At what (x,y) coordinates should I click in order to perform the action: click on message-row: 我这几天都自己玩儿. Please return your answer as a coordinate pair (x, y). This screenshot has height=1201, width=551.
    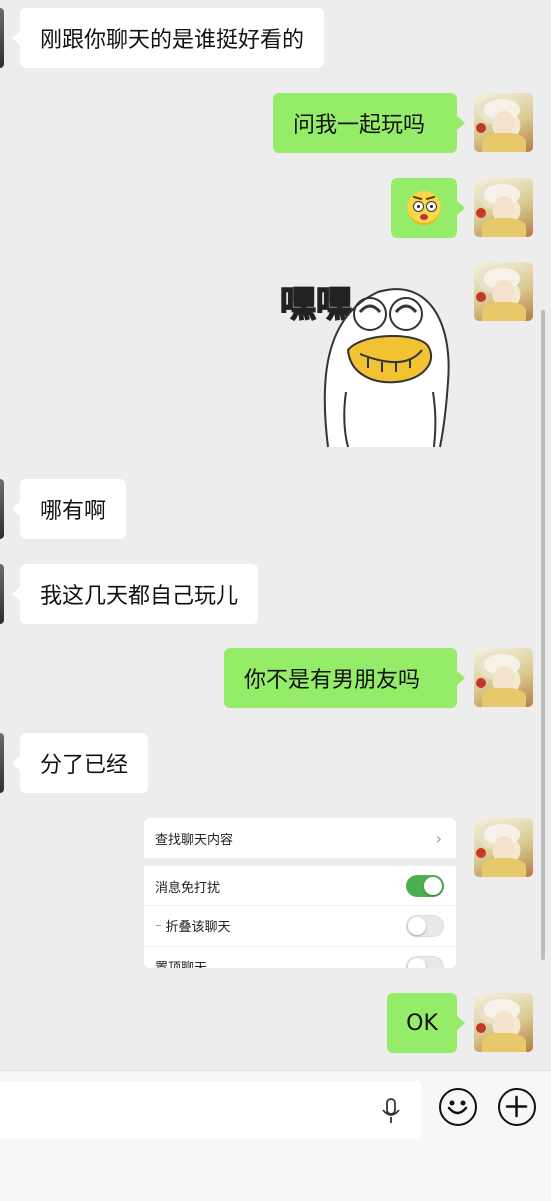
    Looking at the image, I should click on (275, 594).